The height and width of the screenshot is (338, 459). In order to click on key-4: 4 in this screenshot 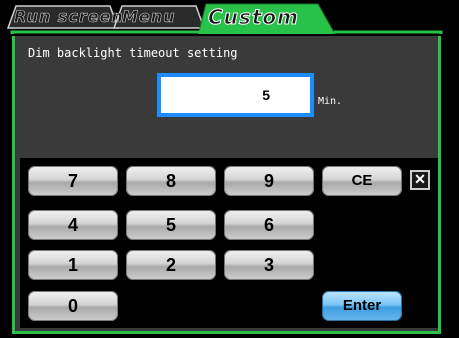, I will do `click(73, 225)`.